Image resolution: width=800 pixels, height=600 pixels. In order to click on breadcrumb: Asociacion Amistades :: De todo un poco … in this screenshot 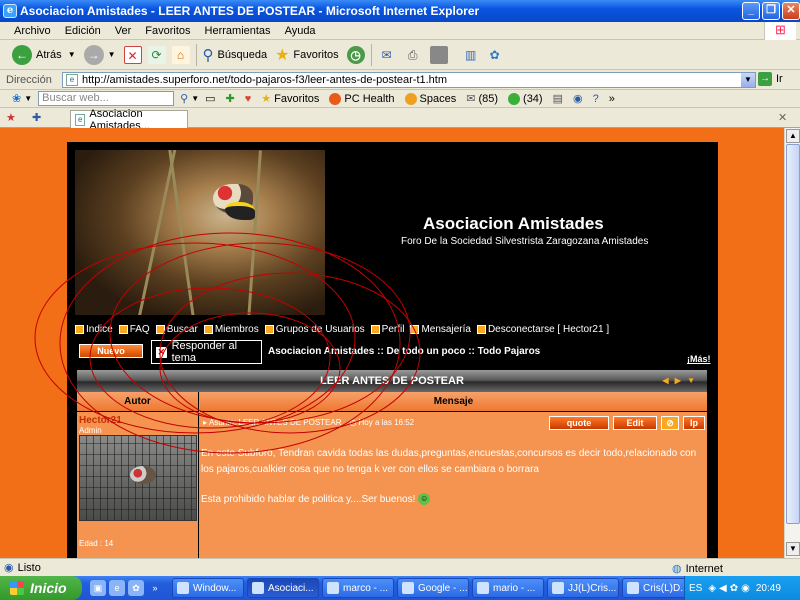, I will do `click(404, 351)`.